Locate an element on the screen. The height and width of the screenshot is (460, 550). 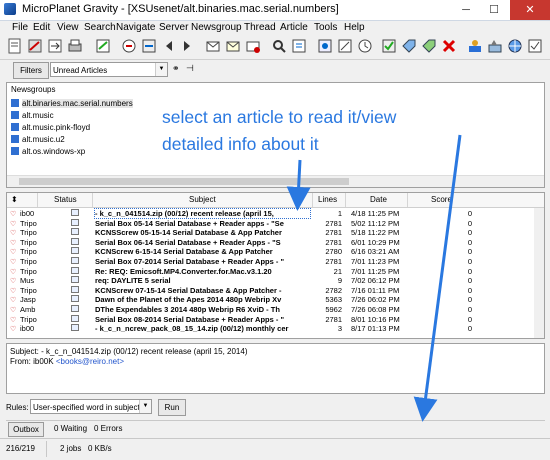
newsgroup-item: alt.music.u2 is located at coordinates (38, 141).